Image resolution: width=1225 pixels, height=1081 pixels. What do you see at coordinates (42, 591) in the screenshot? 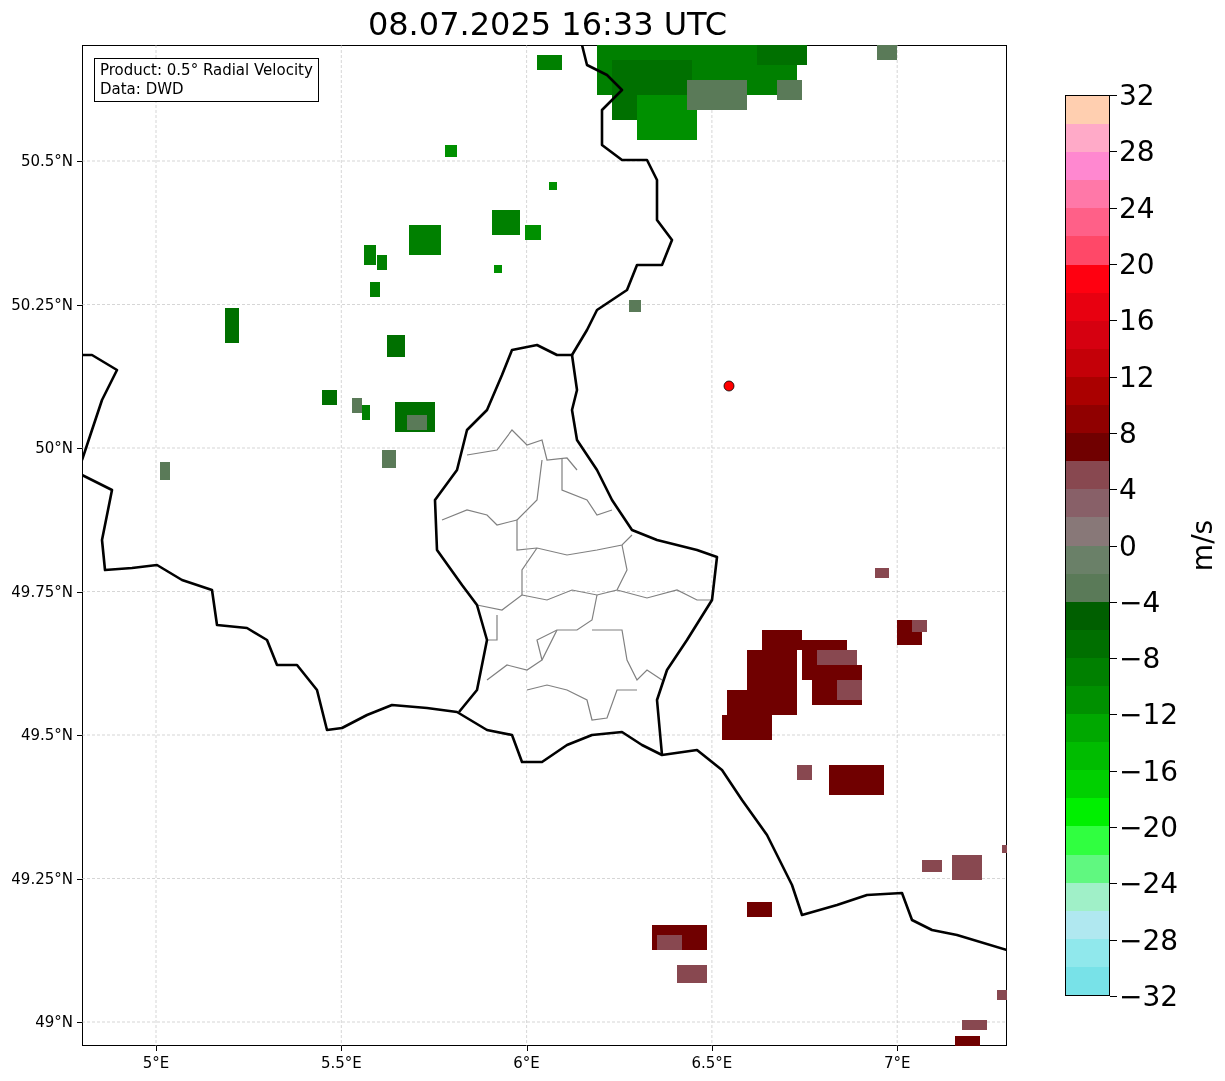
I see `y-tick-label: 49.75°N` at bounding box center [42, 591].